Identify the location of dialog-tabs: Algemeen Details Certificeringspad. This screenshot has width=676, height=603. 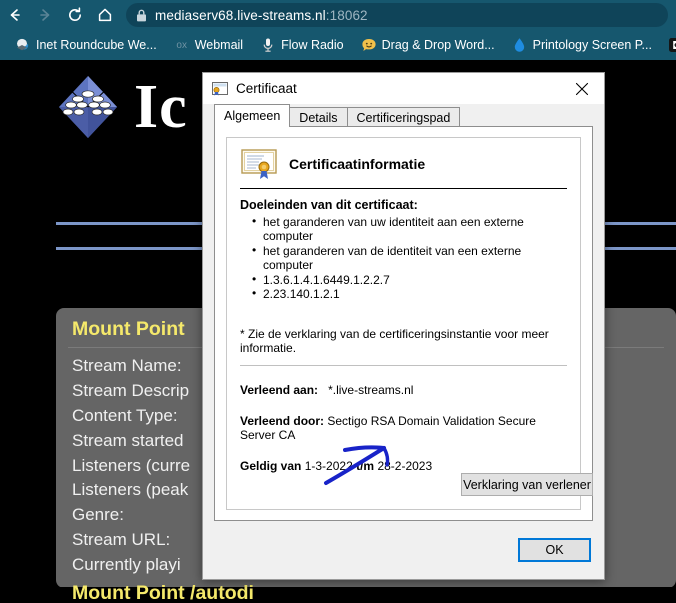
(403, 116).